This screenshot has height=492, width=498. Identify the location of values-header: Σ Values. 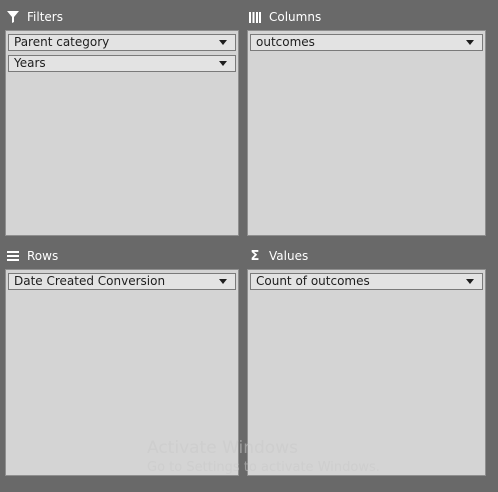
(366, 256).